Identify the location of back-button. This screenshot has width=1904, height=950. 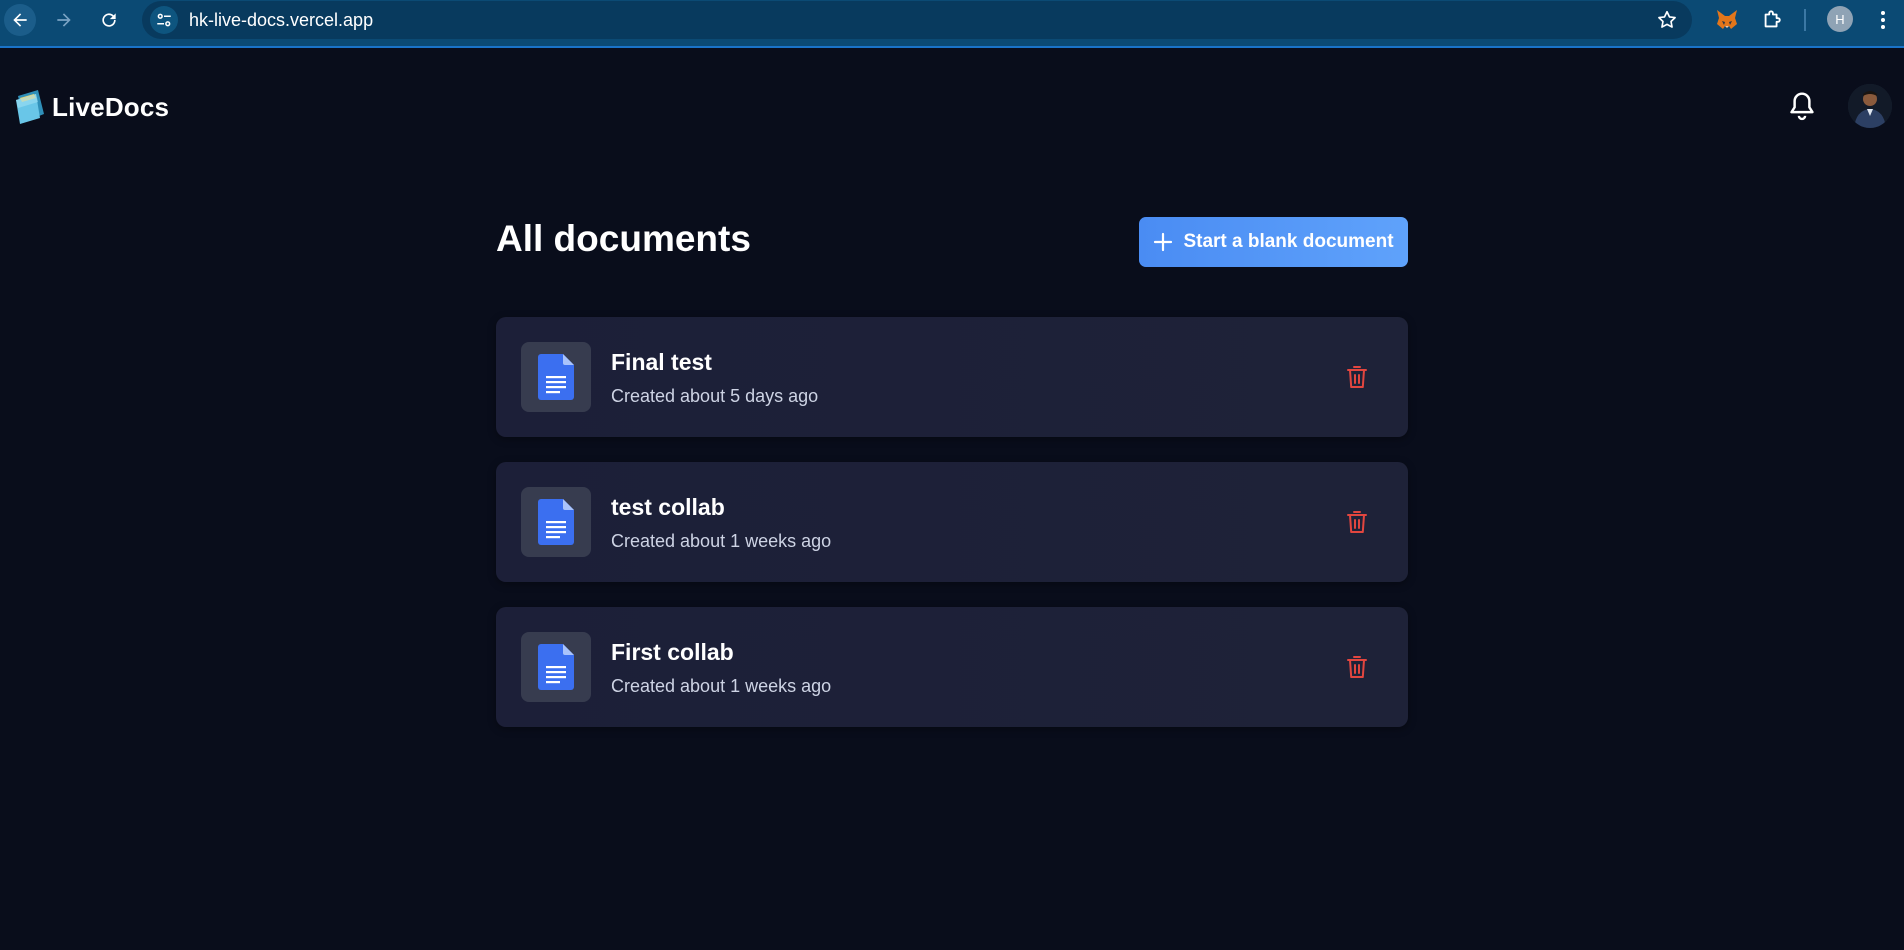
(20, 20).